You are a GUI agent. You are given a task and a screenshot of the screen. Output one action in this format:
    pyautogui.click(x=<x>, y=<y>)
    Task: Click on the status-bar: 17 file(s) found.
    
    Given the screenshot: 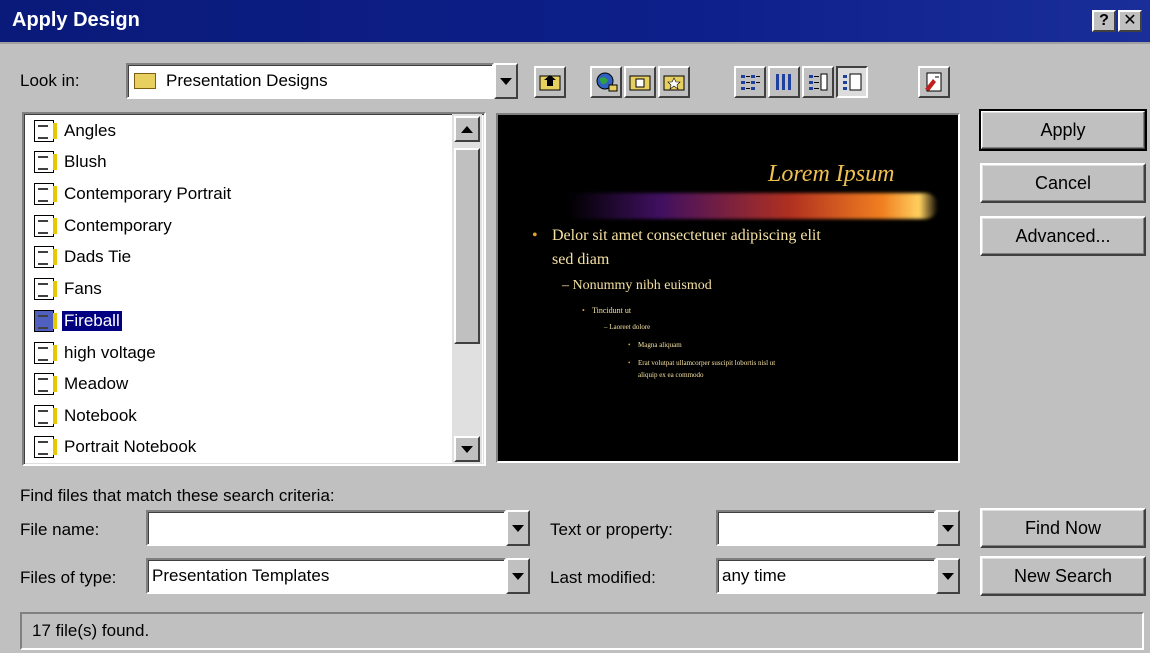 What is the action you would take?
    pyautogui.click(x=582, y=631)
    